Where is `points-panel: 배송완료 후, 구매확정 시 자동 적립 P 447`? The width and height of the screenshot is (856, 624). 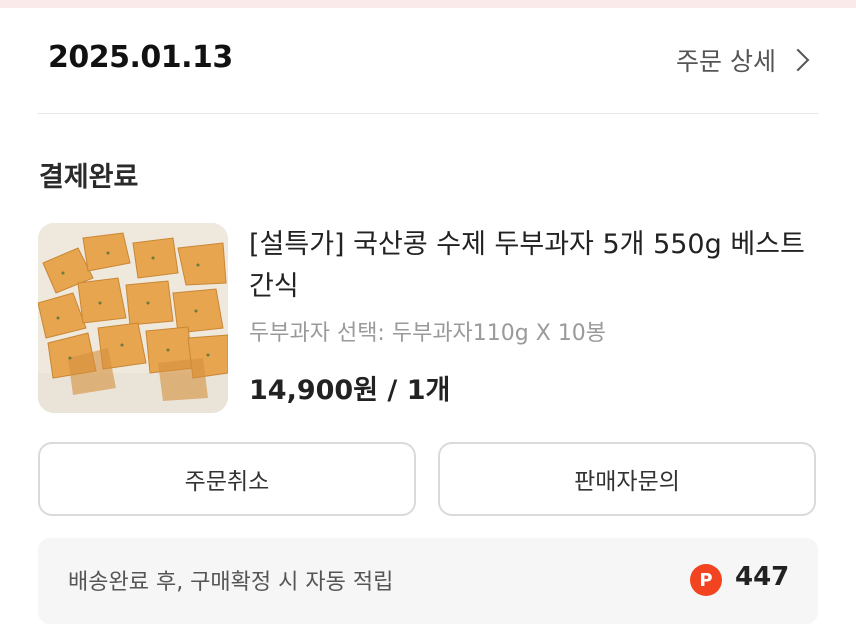
points-panel: 배송완료 후, 구매확정 시 자동 적립 P 447 is located at coordinates (428, 581).